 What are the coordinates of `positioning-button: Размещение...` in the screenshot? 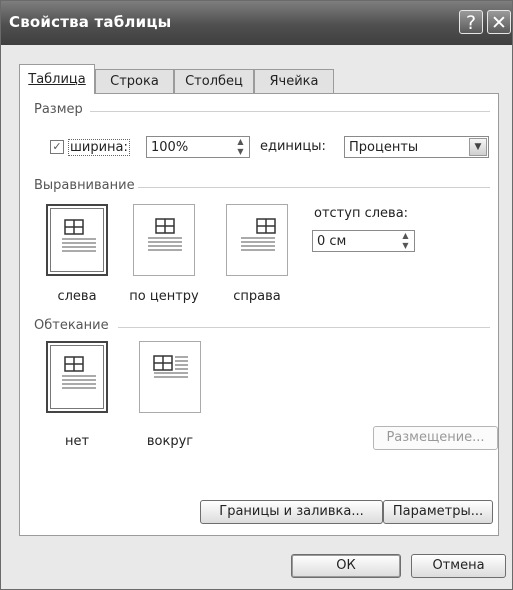 It's located at (435, 438).